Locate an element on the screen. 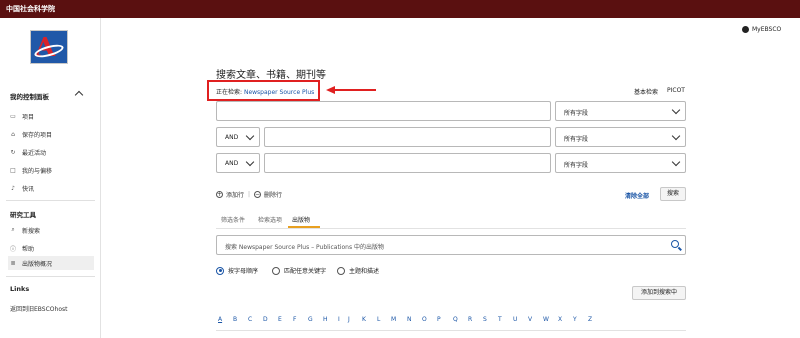 The height and width of the screenshot is (338, 800). alpha-link: S is located at coordinates (485, 319).